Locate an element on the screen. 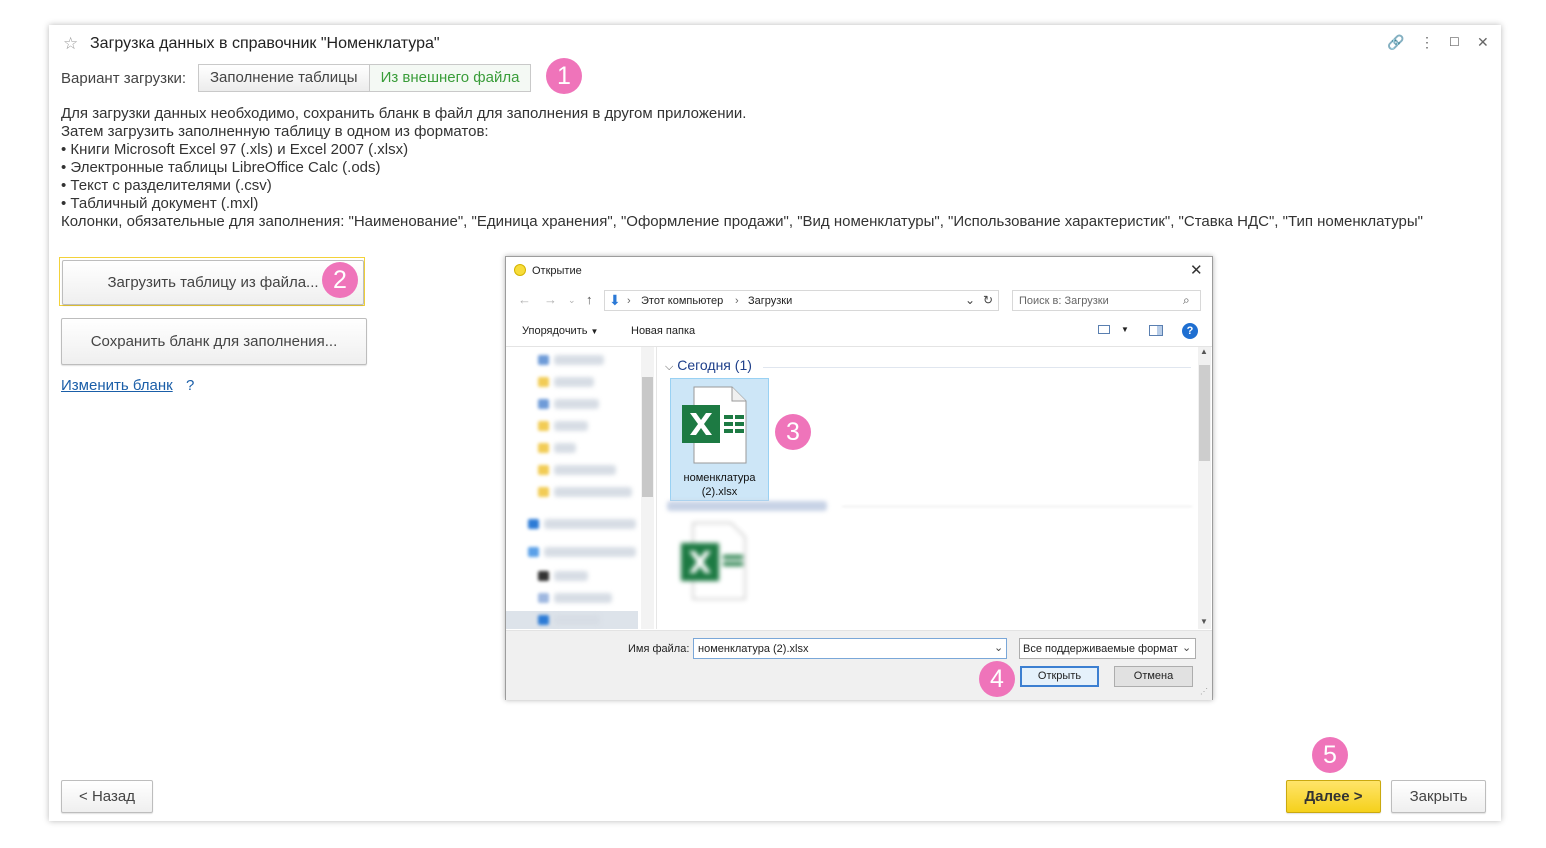 Image resolution: width=1546 pixels, height=848 pixels. recent-locations-icon: ⌄ is located at coordinates (572, 300).